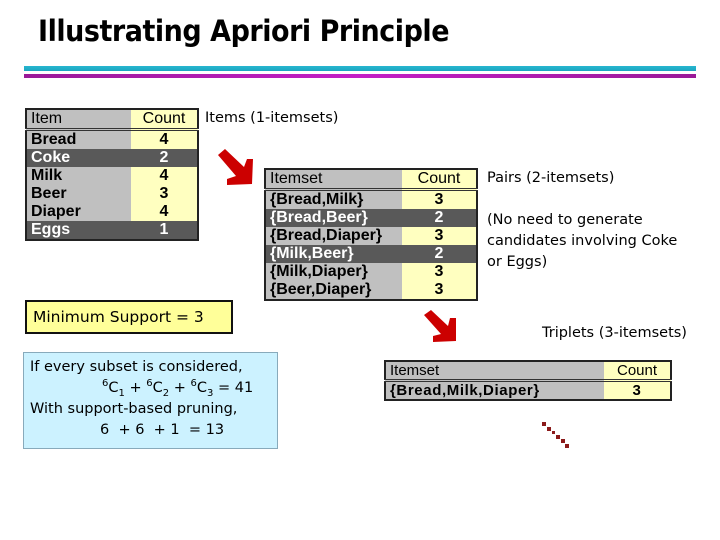 The height and width of the screenshot is (540, 720). What do you see at coordinates (517, 262) in the screenshot?
I see `note-line: or Eggs)` at bounding box center [517, 262].